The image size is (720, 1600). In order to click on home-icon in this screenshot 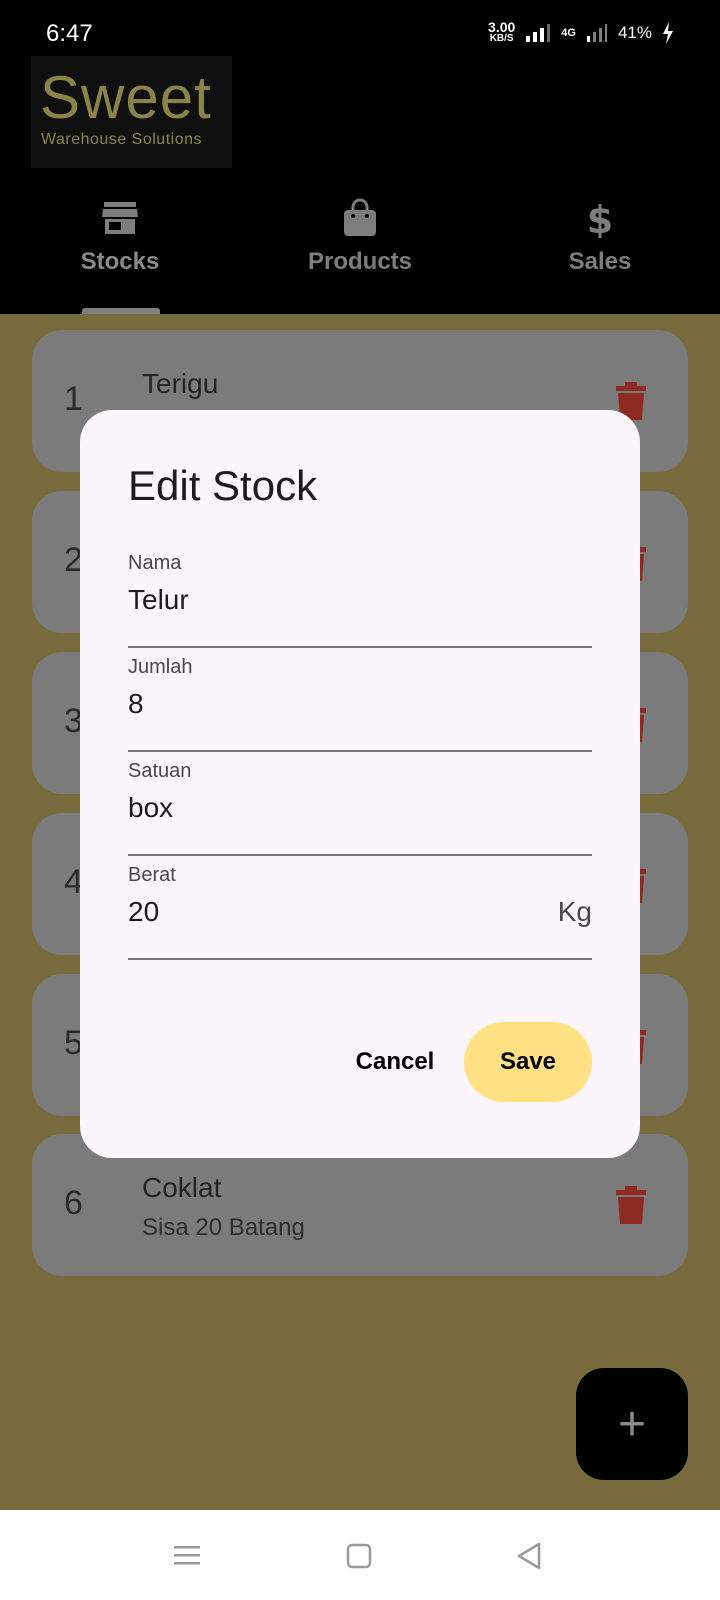, I will do `click(360, 1556)`.